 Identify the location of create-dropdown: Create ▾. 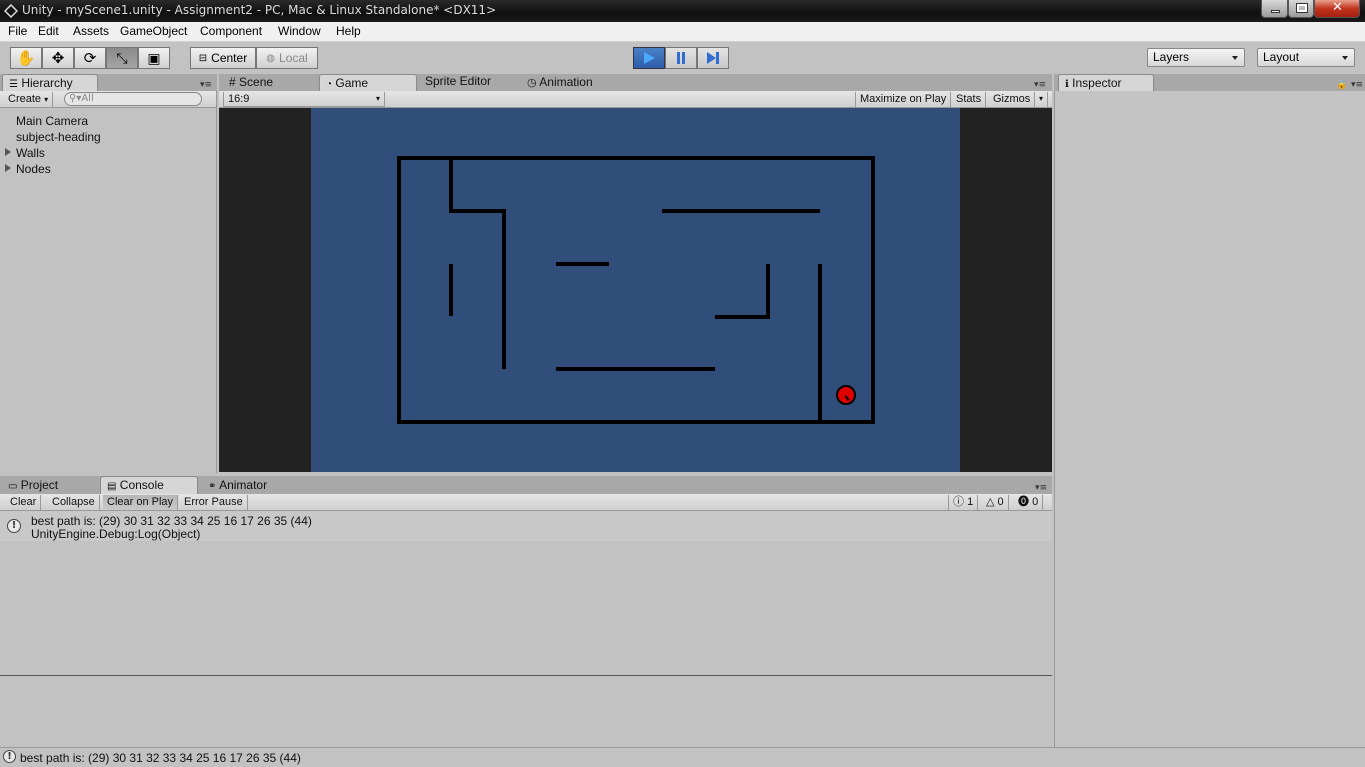
(29, 99).